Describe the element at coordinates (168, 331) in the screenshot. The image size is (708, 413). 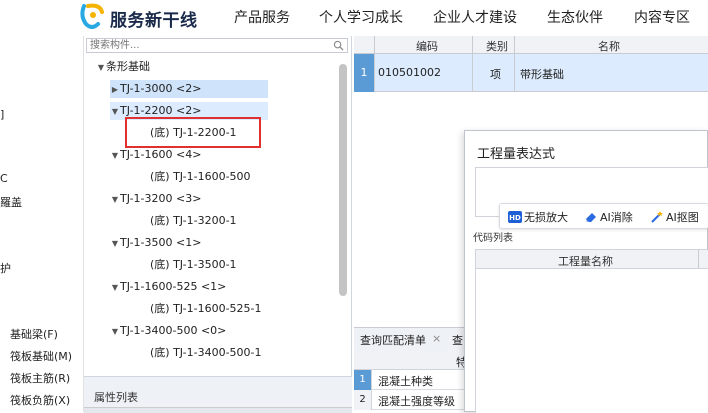
I see `tree-item: ▼ TJ-1-3400-500 <0>` at that location.